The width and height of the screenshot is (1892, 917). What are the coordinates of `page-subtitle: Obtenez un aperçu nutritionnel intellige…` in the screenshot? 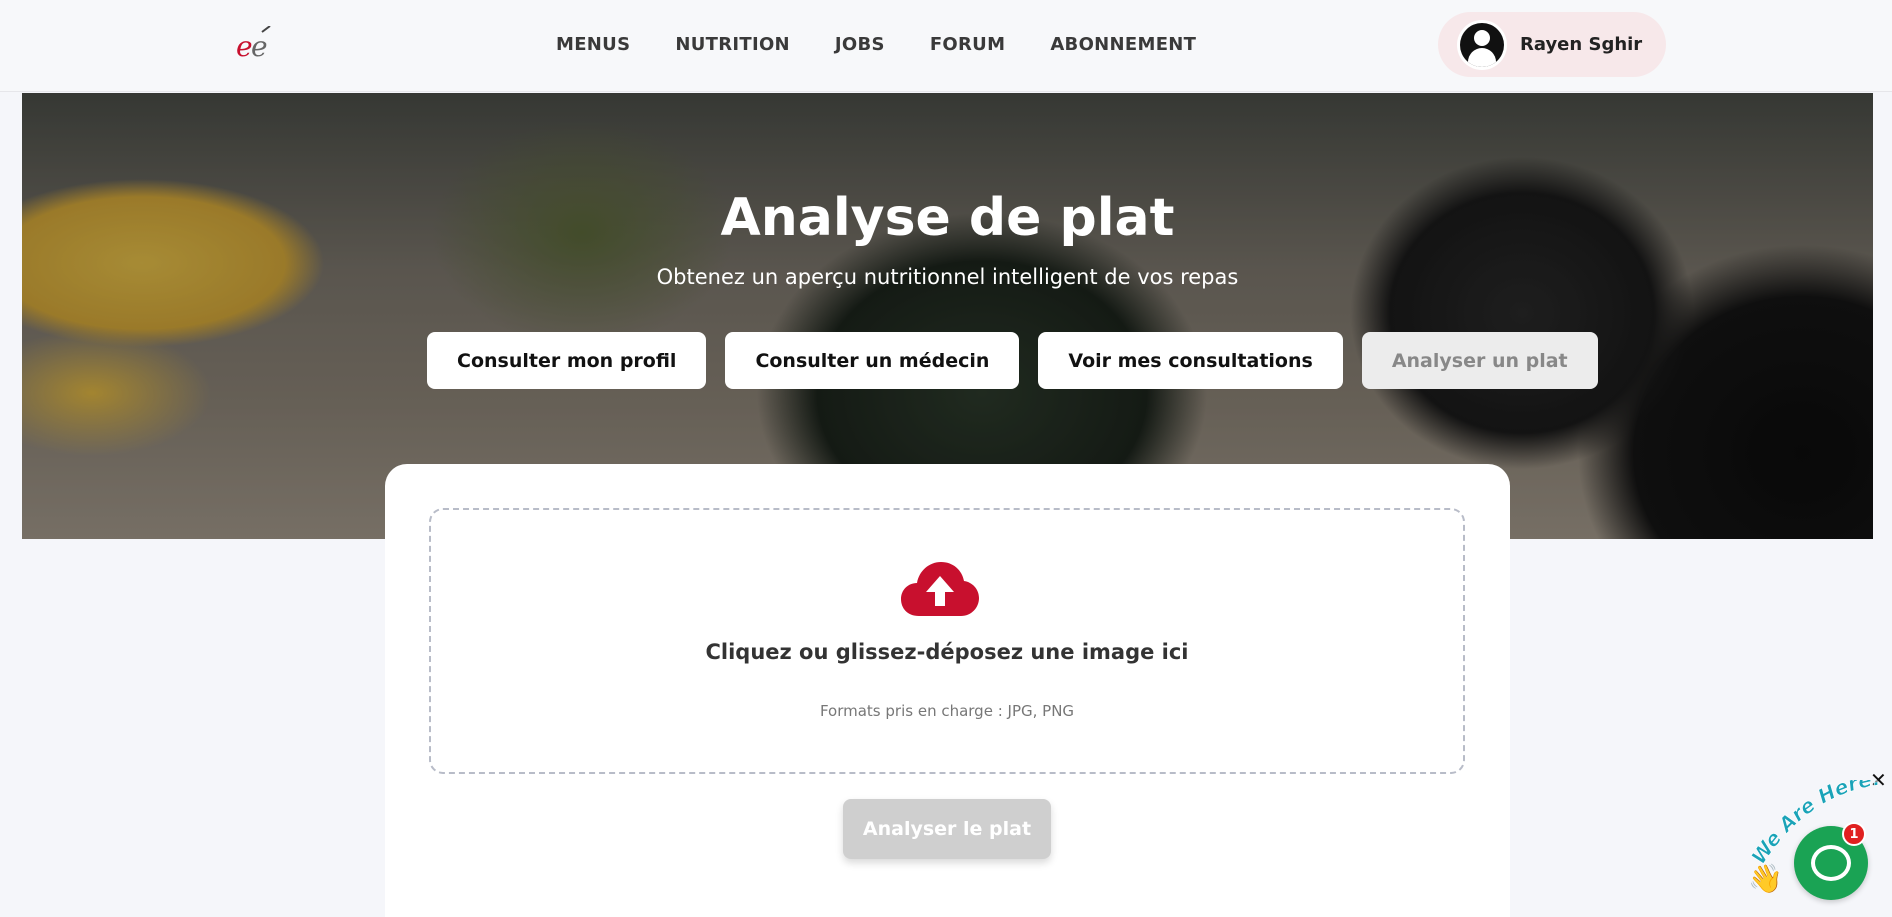 It's located at (947, 277).